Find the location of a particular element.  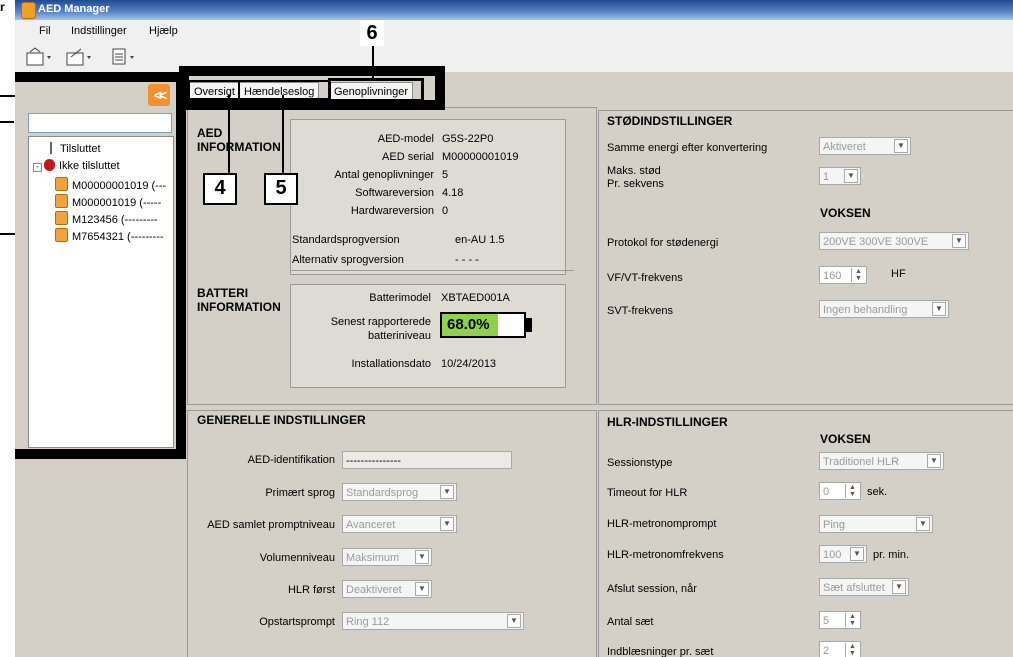

callout-5: 5 is located at coordinates (281, 189).